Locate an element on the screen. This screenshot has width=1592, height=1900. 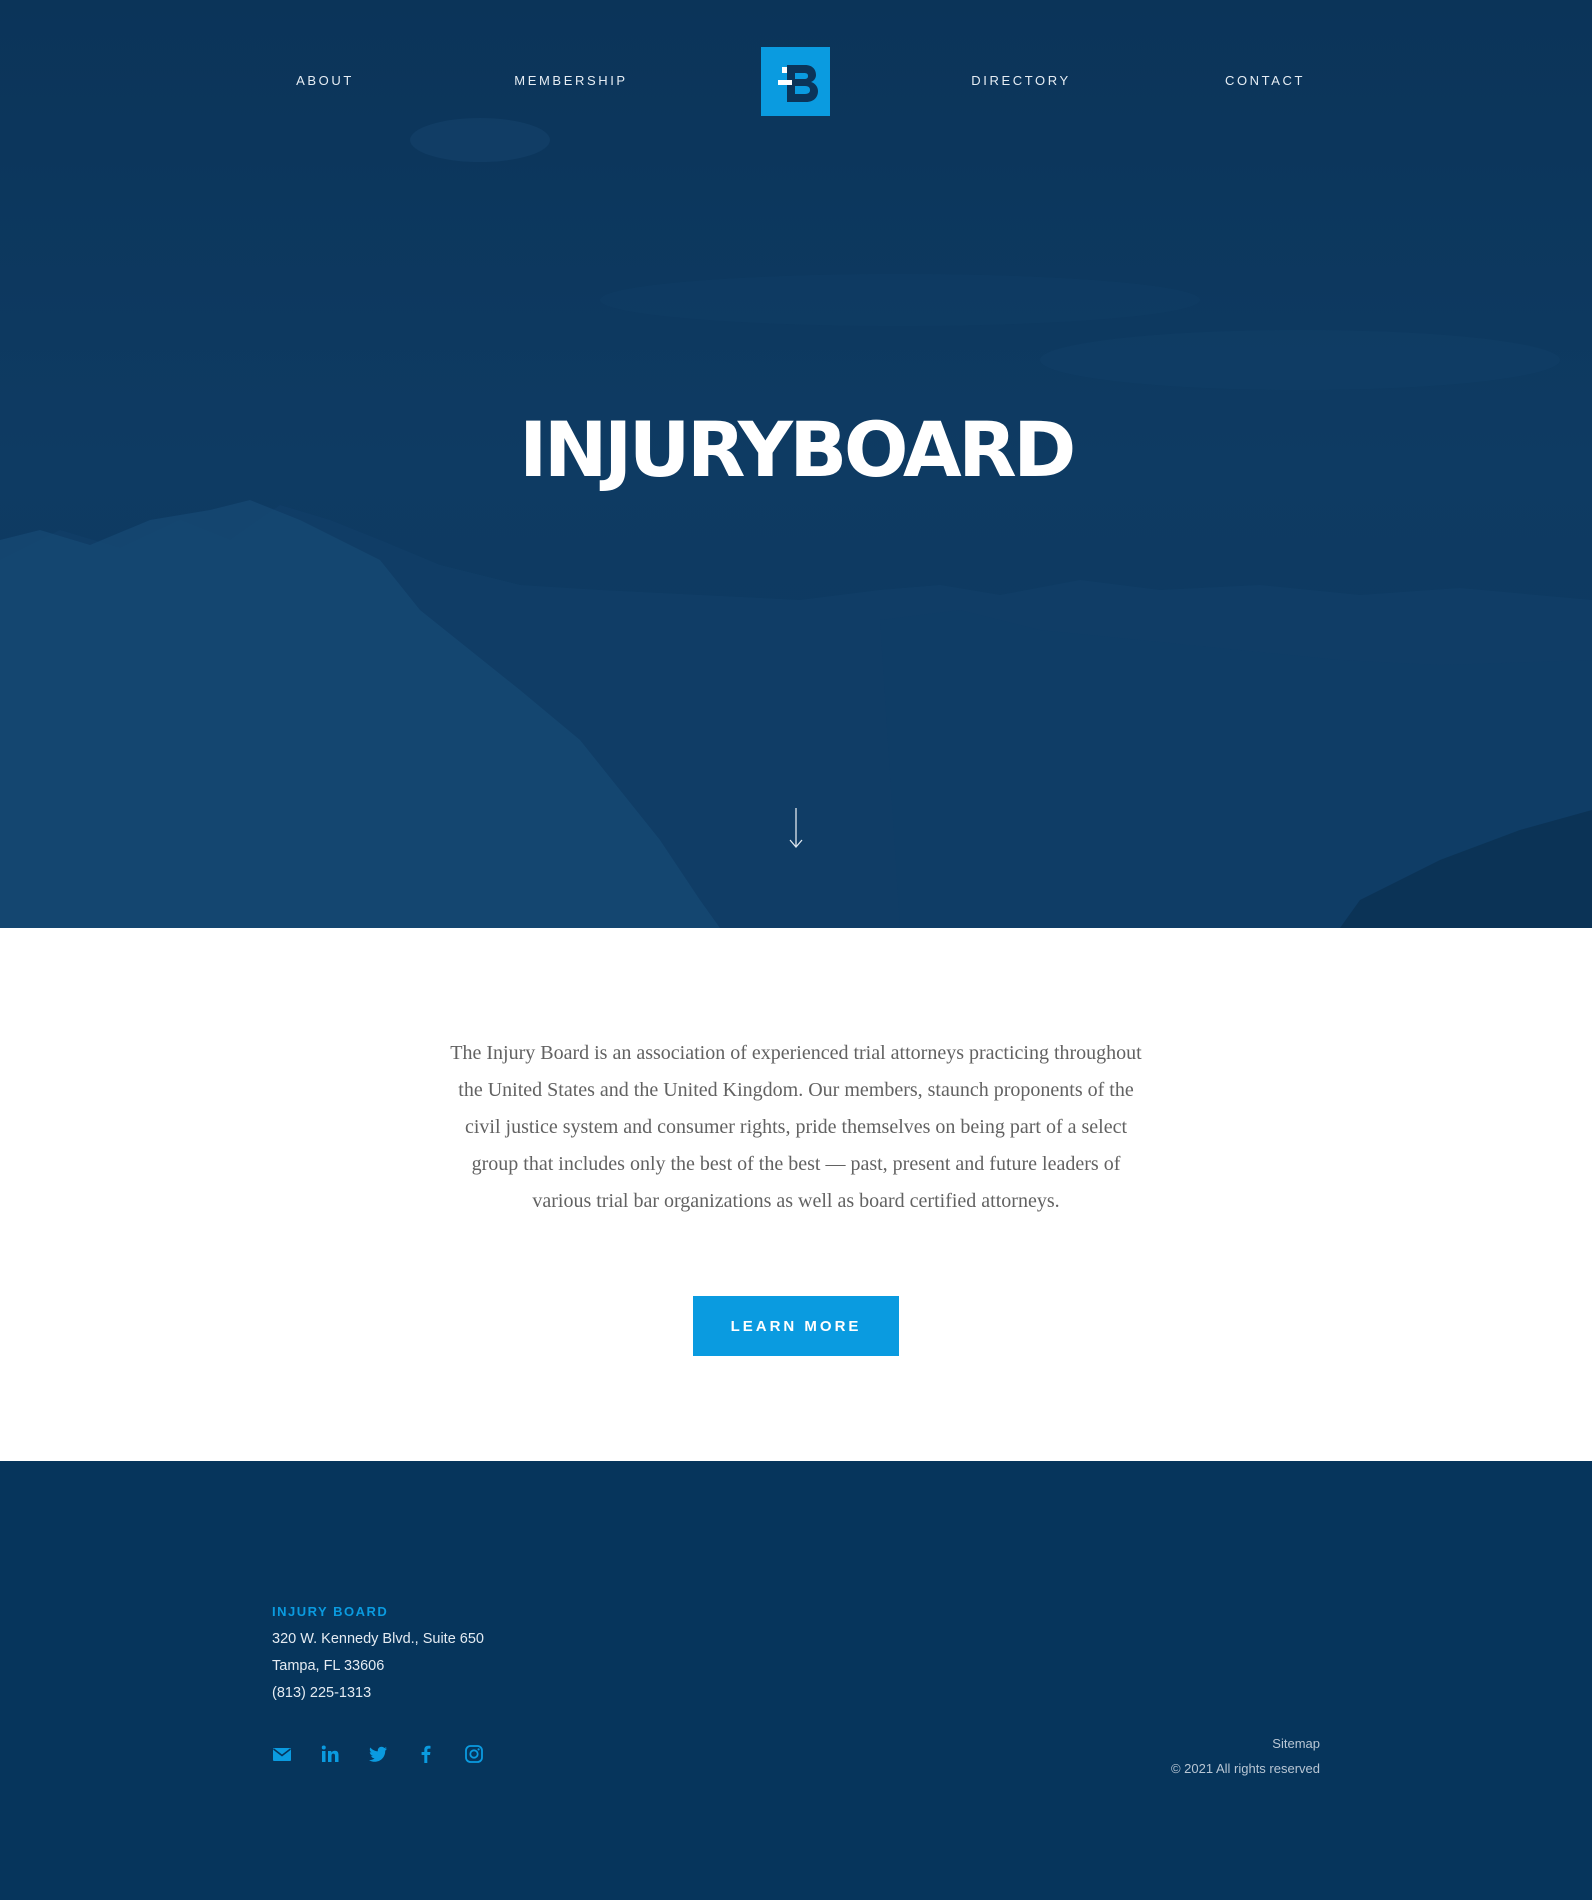
nav-link-directory: Directory is located at coordinates (1021, 80).